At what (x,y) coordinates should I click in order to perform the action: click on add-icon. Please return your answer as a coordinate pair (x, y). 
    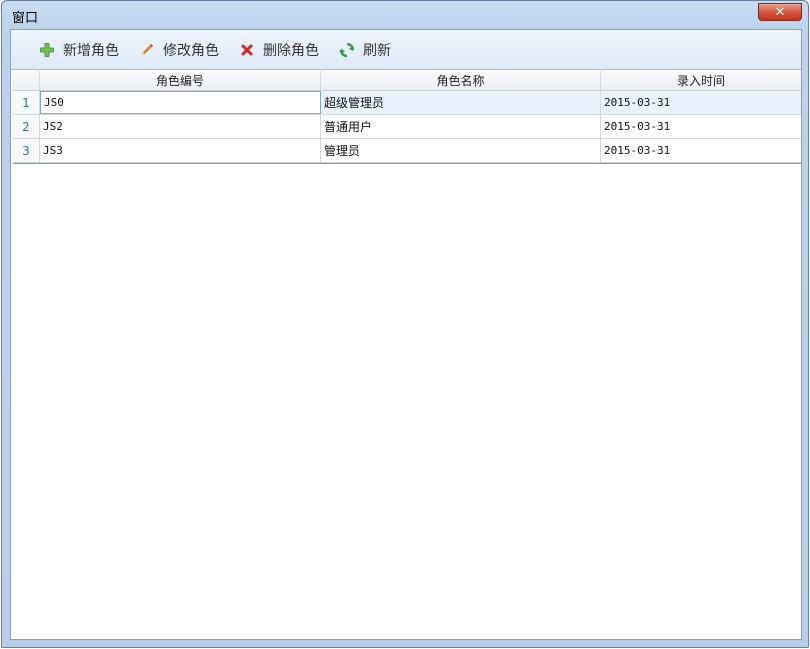
    Looking at the image, I should click on (47, 50).